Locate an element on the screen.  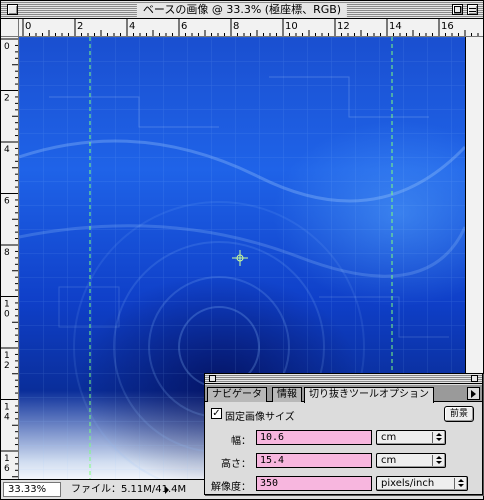
resolution-label: 解像度： is located at coordinates (231, 487).